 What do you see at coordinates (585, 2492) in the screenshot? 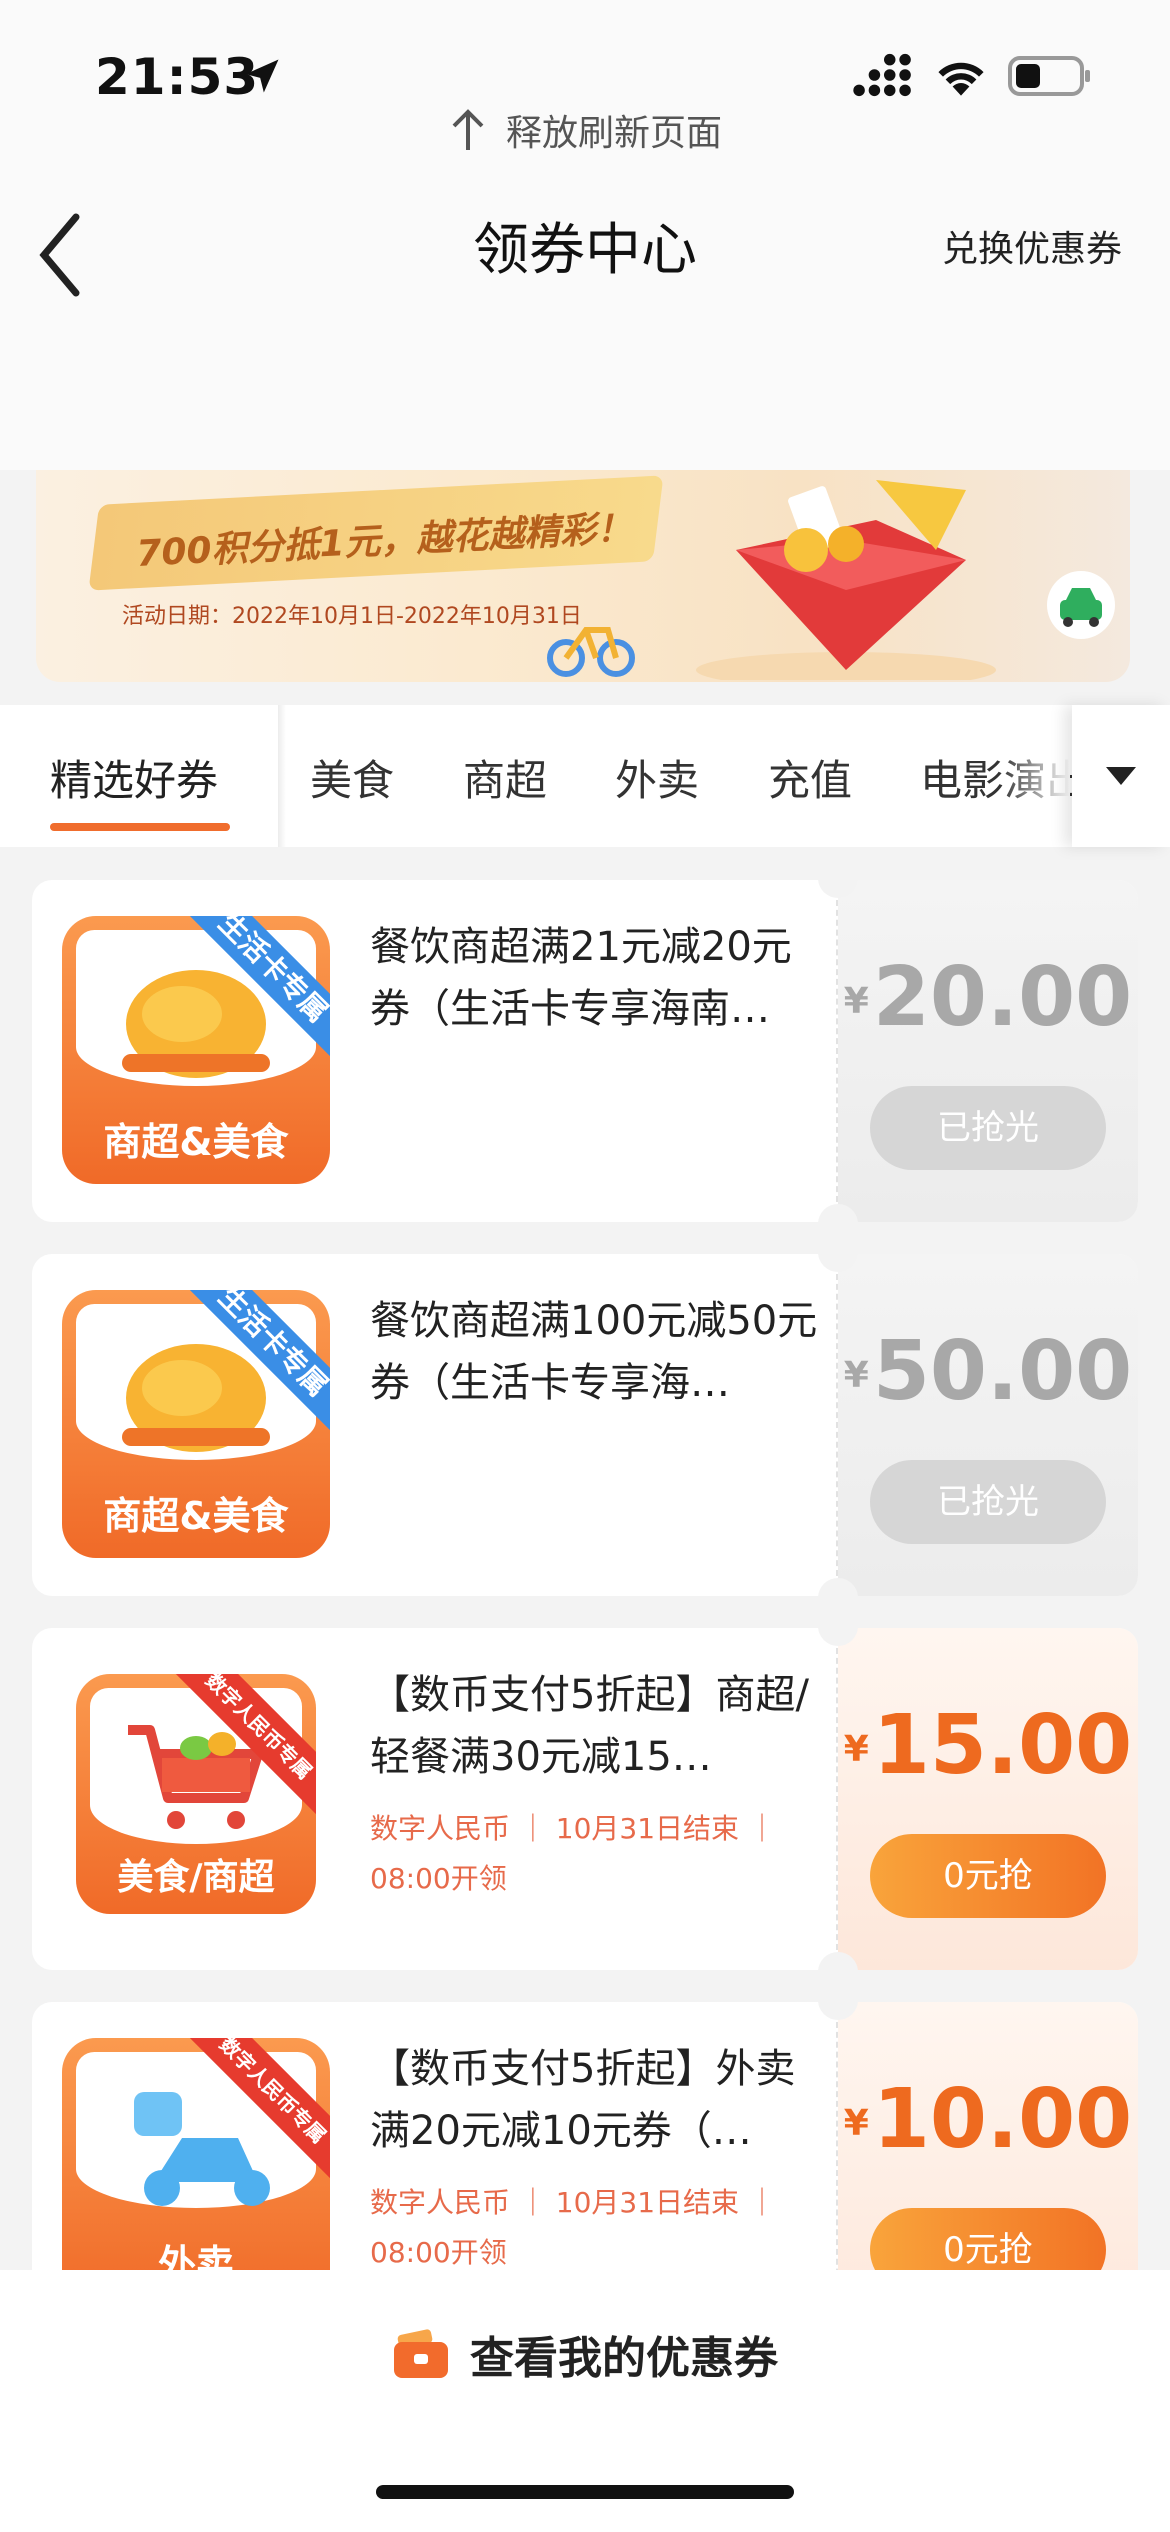
I see `home-indicator` at bounding box center [585, 2492].